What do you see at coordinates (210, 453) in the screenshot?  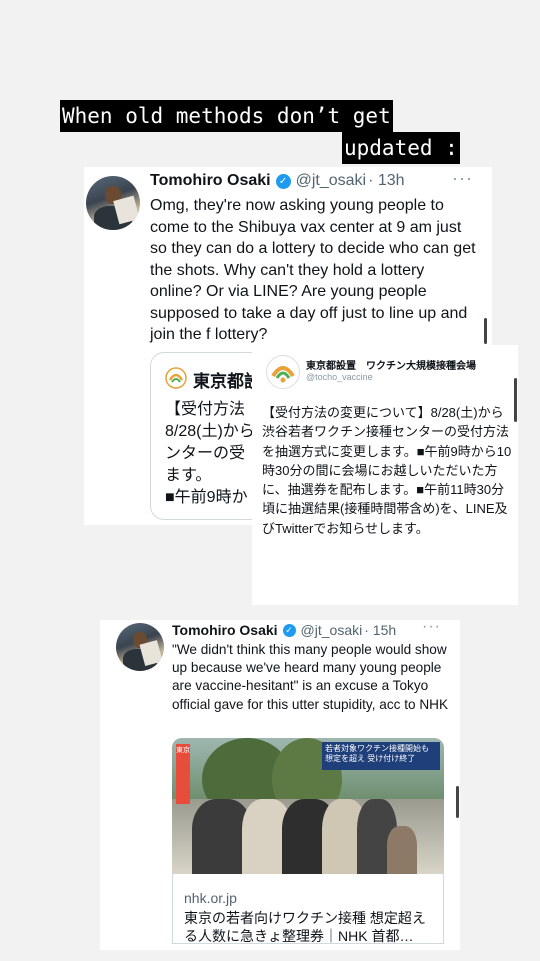 I see `quoted-text: 【受付方法 8/28(土)から ンターの受 ます。 ■午前9時か` at bounding box center [210, 453].